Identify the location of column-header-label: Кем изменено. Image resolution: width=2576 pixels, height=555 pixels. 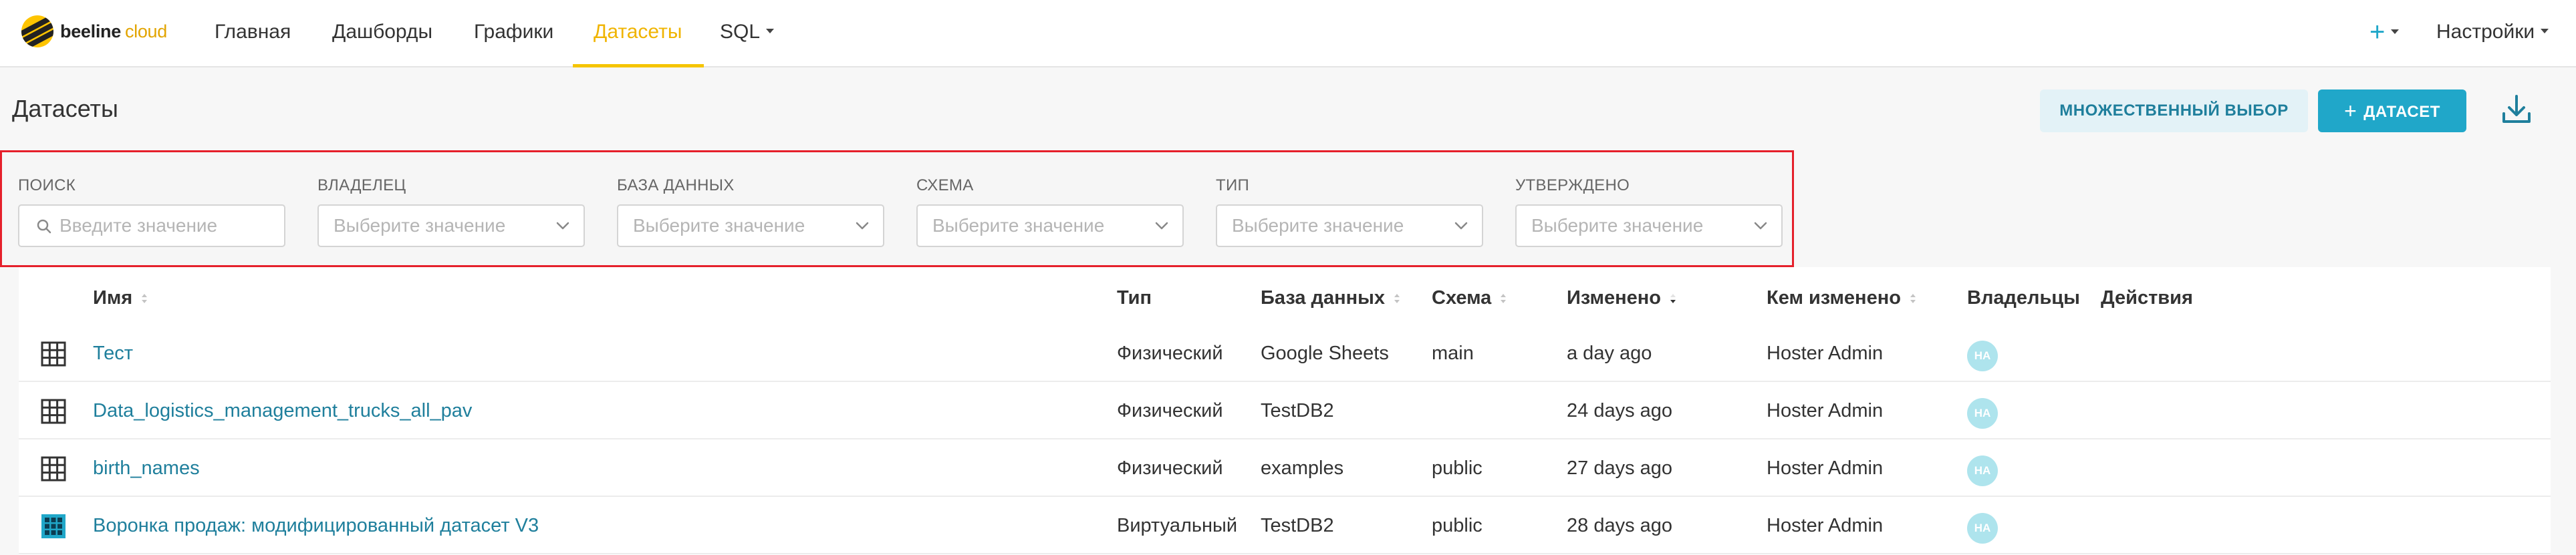
(1834, 298).